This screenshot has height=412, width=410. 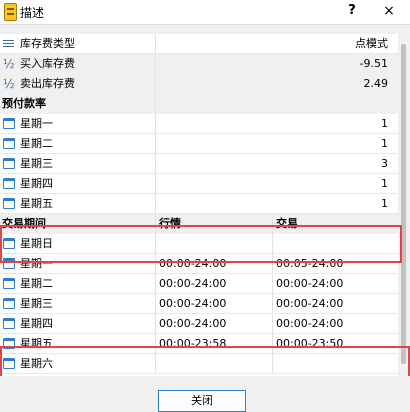 I want to click on swap-type-label: 库存费类型, so click(x=47, y=43).